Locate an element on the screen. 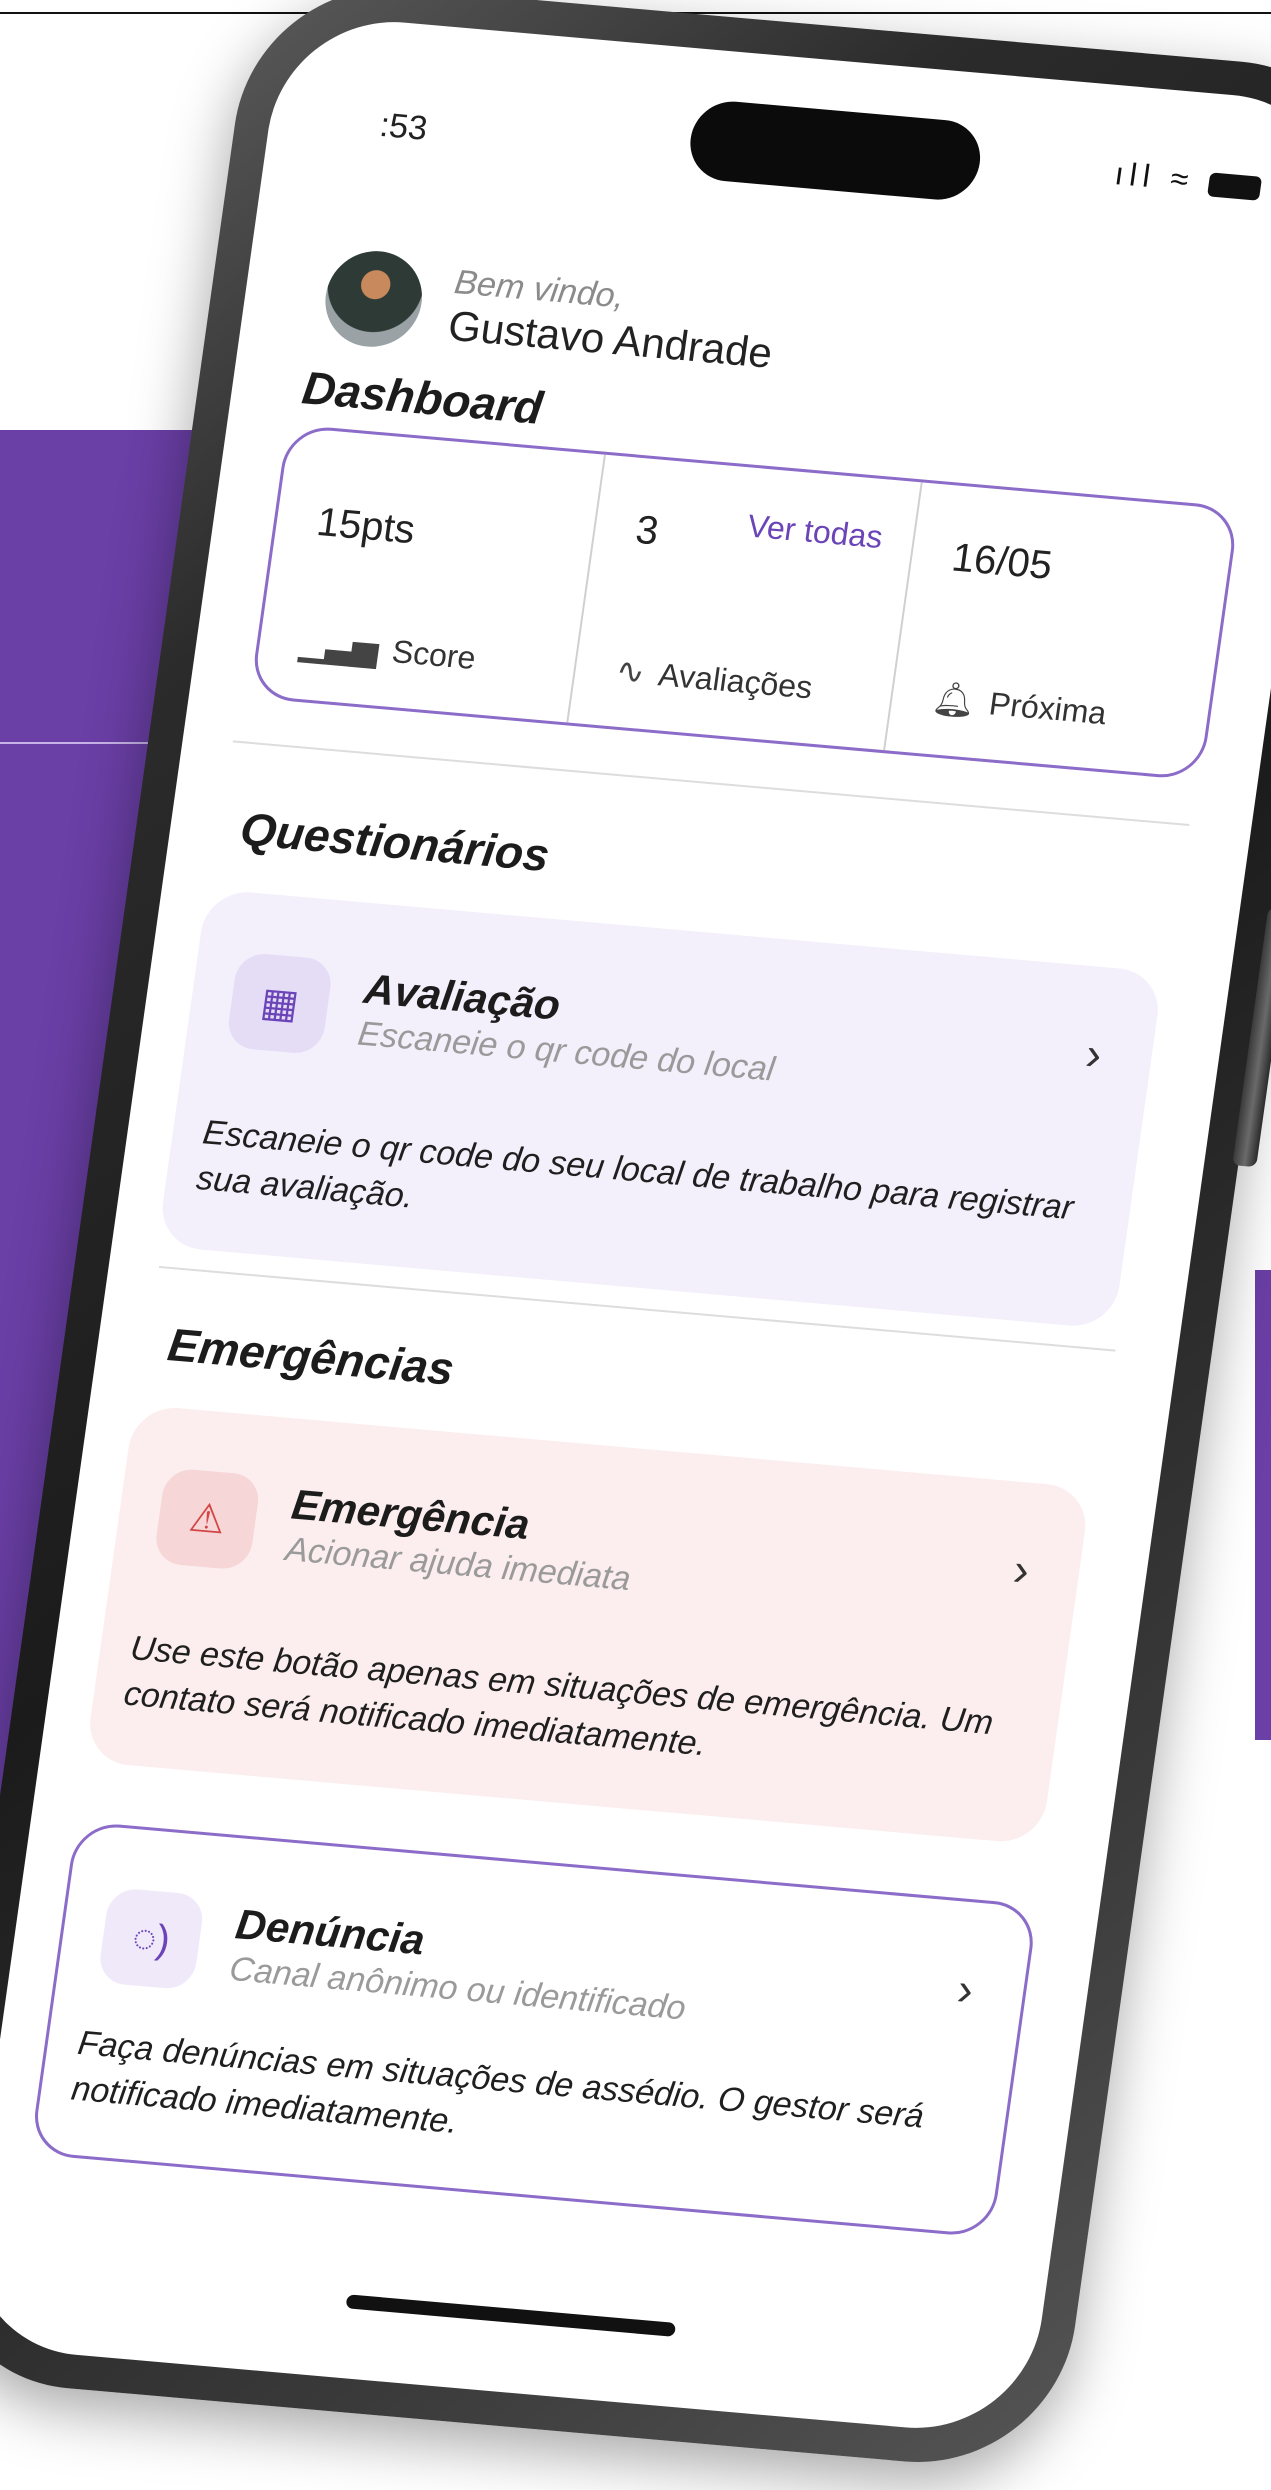  emergencies-title: Emergências is located at coordinates (311, 1356).